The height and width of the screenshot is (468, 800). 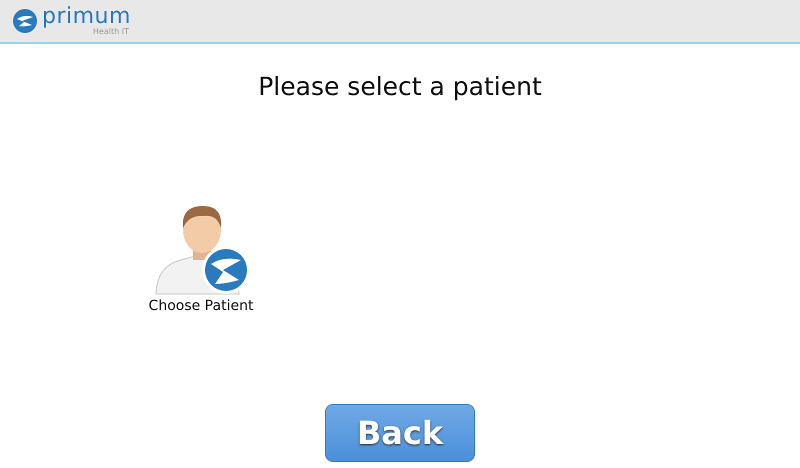 What do you see at coordinates (201, 258) in the screenshot?
I see `choose-patient-tile: Choose Patient` at bounding box center [201, 258].